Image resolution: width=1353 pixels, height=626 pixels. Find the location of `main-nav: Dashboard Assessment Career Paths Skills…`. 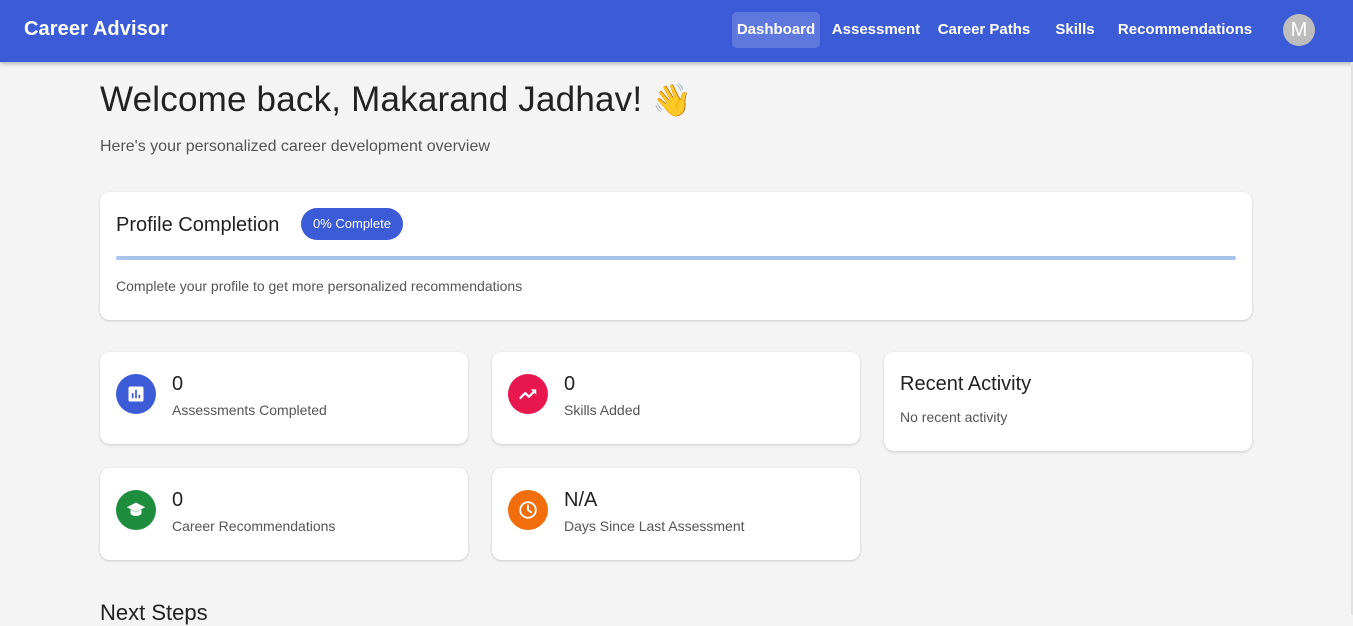

main-nav: Dashboard Assessment Career Paths Skills… is located at coordinates (676, 30).